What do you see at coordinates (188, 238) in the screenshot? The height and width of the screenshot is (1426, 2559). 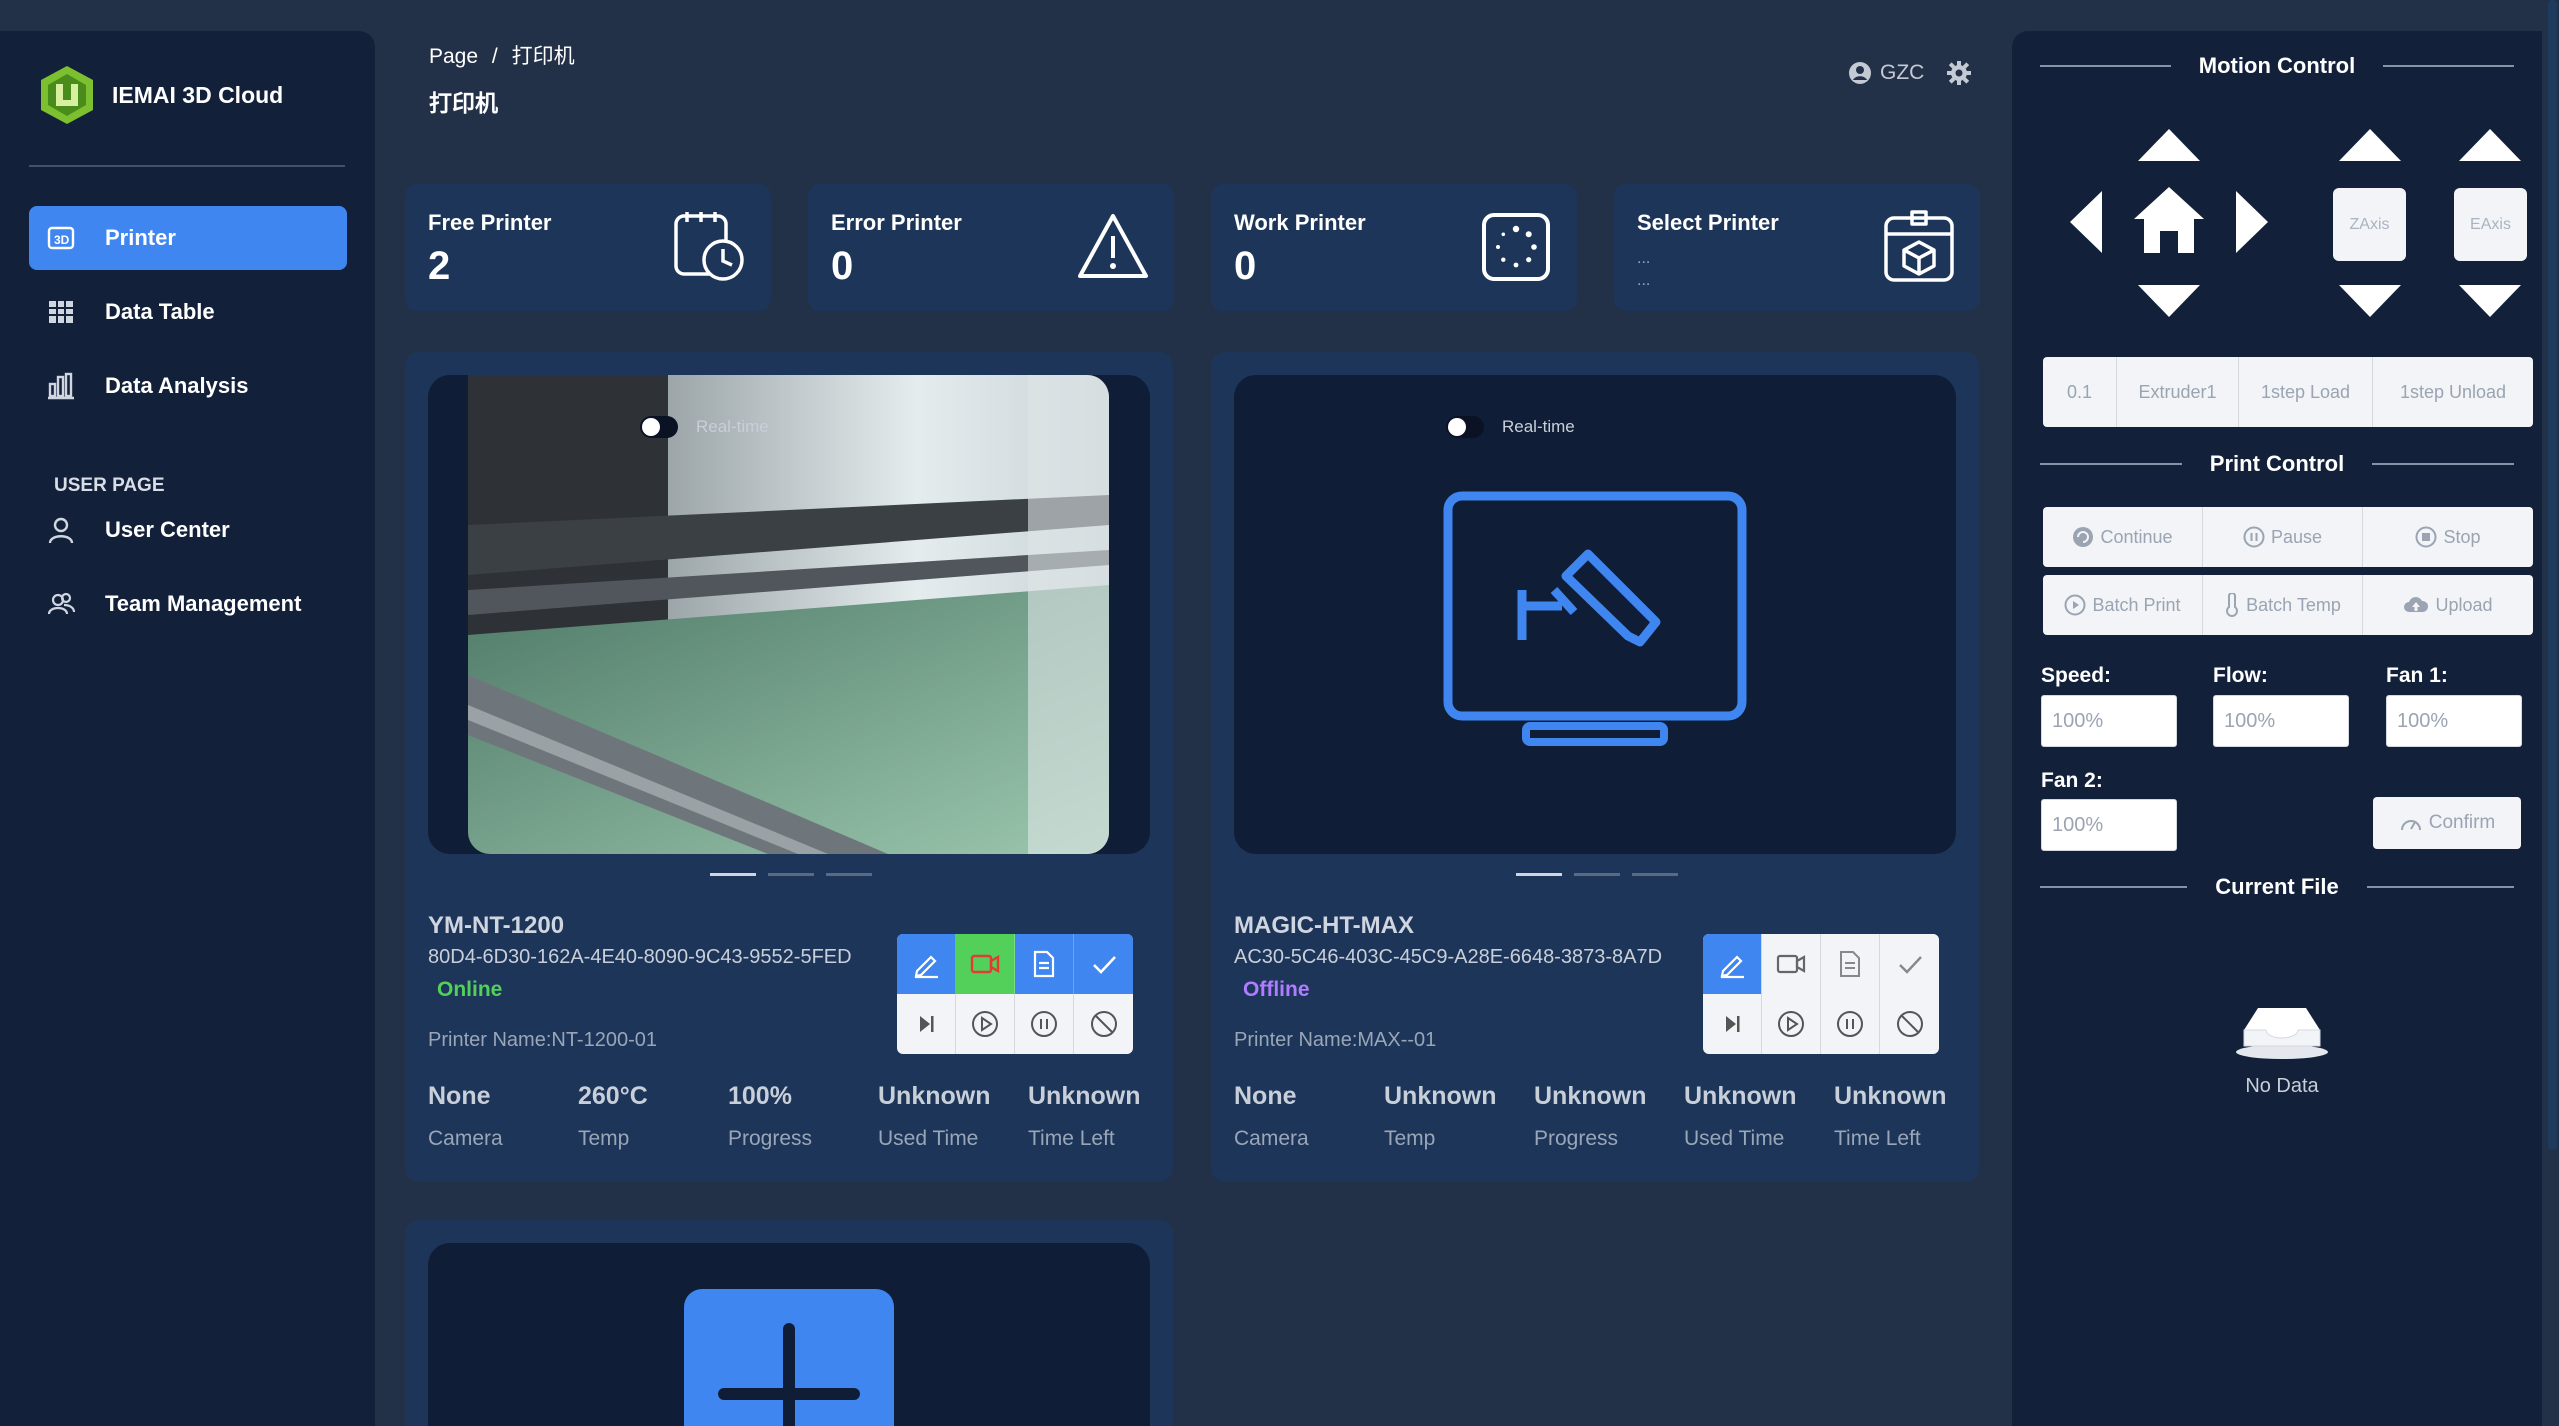 I see `sidebar-item-printer: 3D Printer` at bounding box center [188, 238].